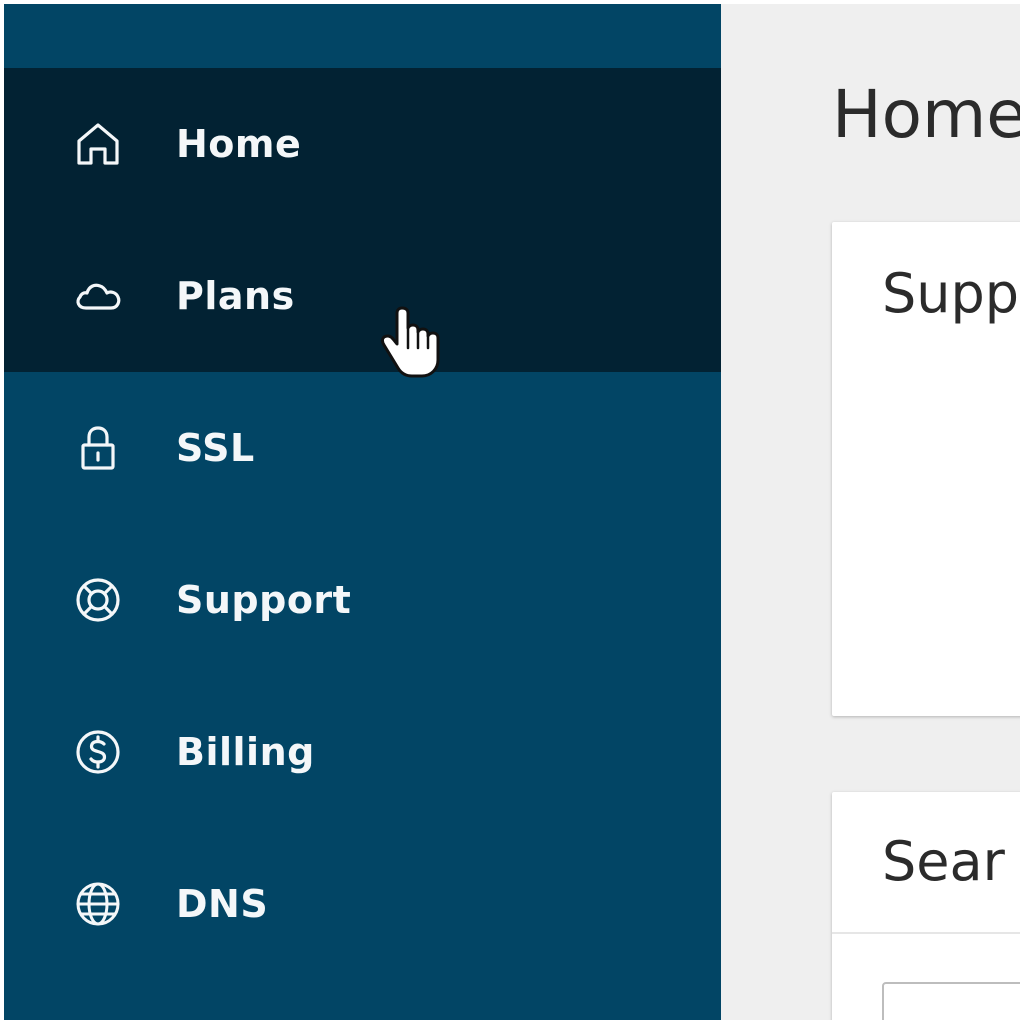 The height and width of the screenshot is (1024, 1024). Describe the element at coordinates (362, 144) in the screenshot. I see `sidebar-item-home: Home` at that location.